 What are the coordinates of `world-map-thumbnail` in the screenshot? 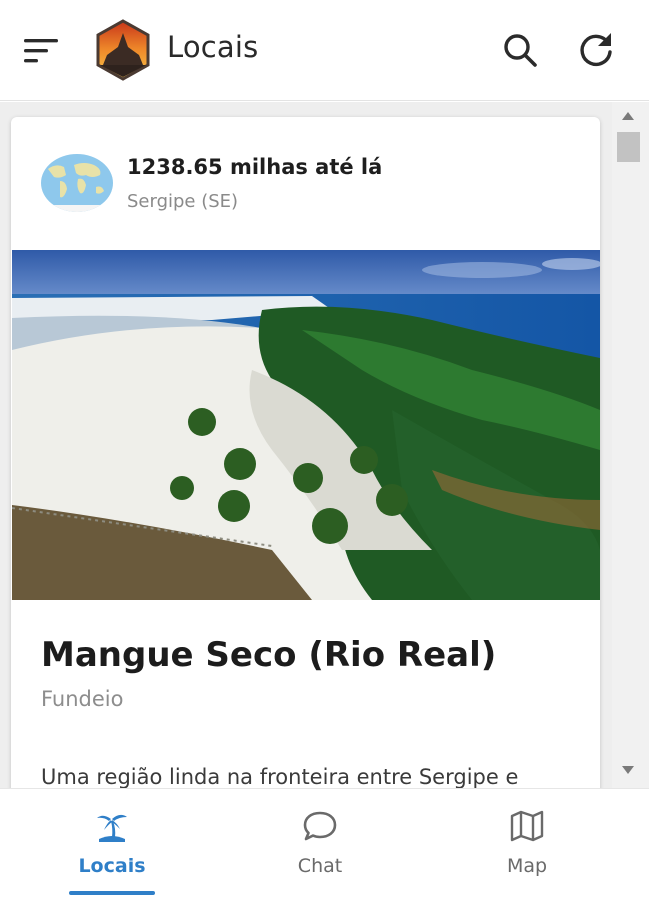 It's located at (77, 183).